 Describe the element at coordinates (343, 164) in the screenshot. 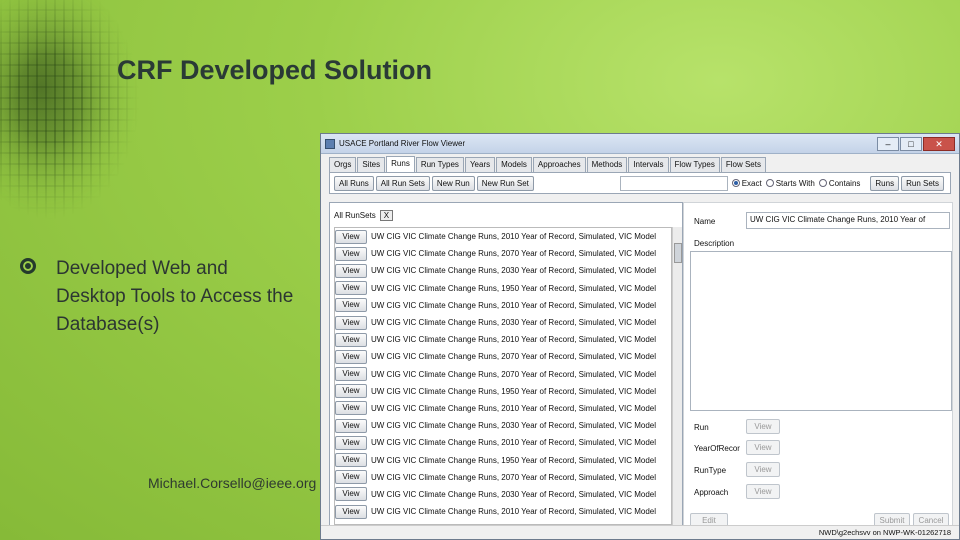

I see `tab-orgs: Orgs` at that location.